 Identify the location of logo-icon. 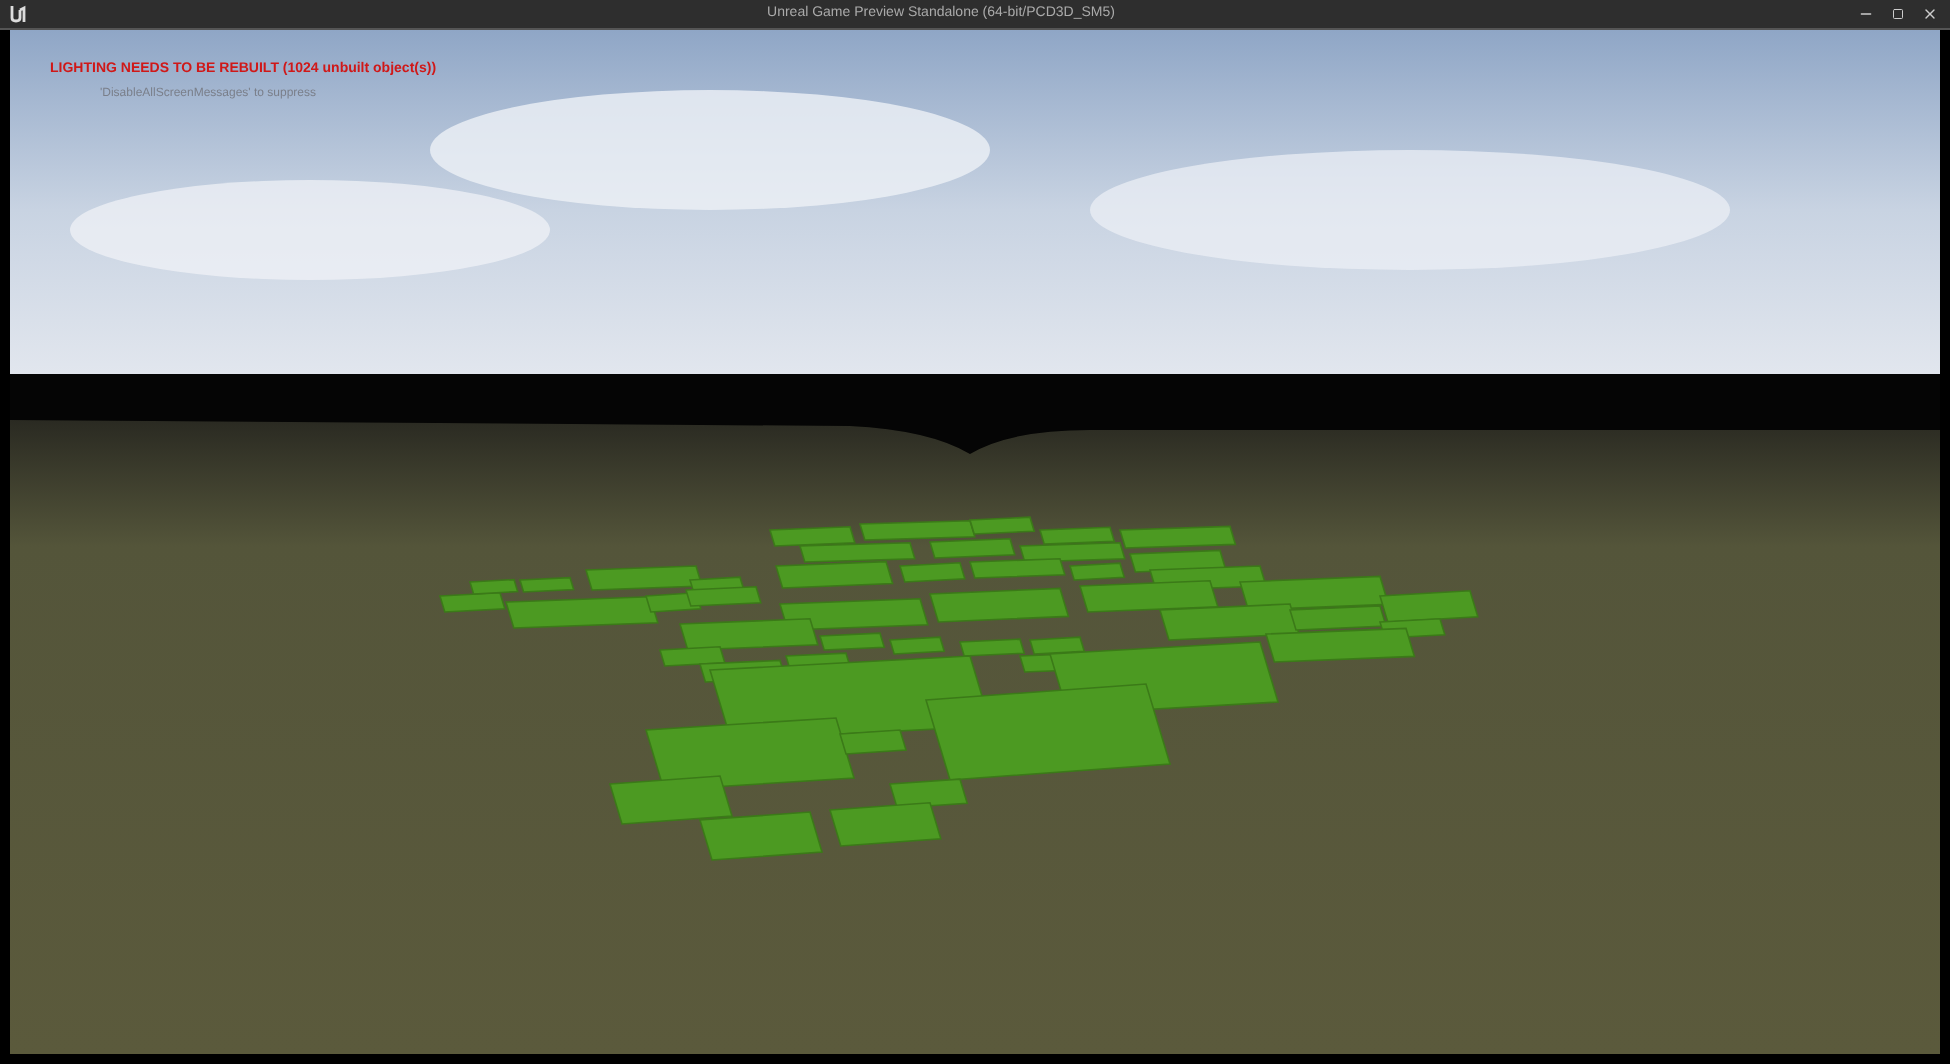
(18, 14).